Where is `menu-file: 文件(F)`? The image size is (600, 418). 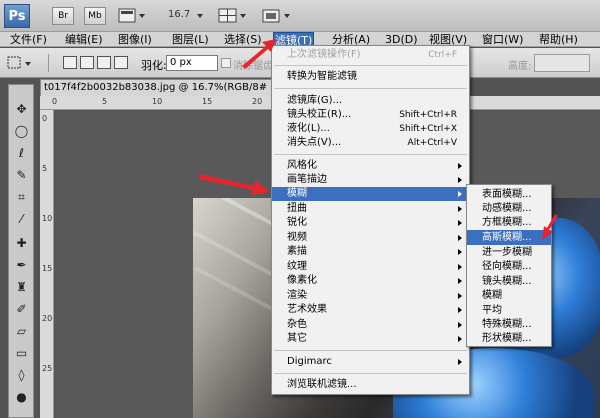
menu-file: 文件(F) is located at coordinates (28, 39).